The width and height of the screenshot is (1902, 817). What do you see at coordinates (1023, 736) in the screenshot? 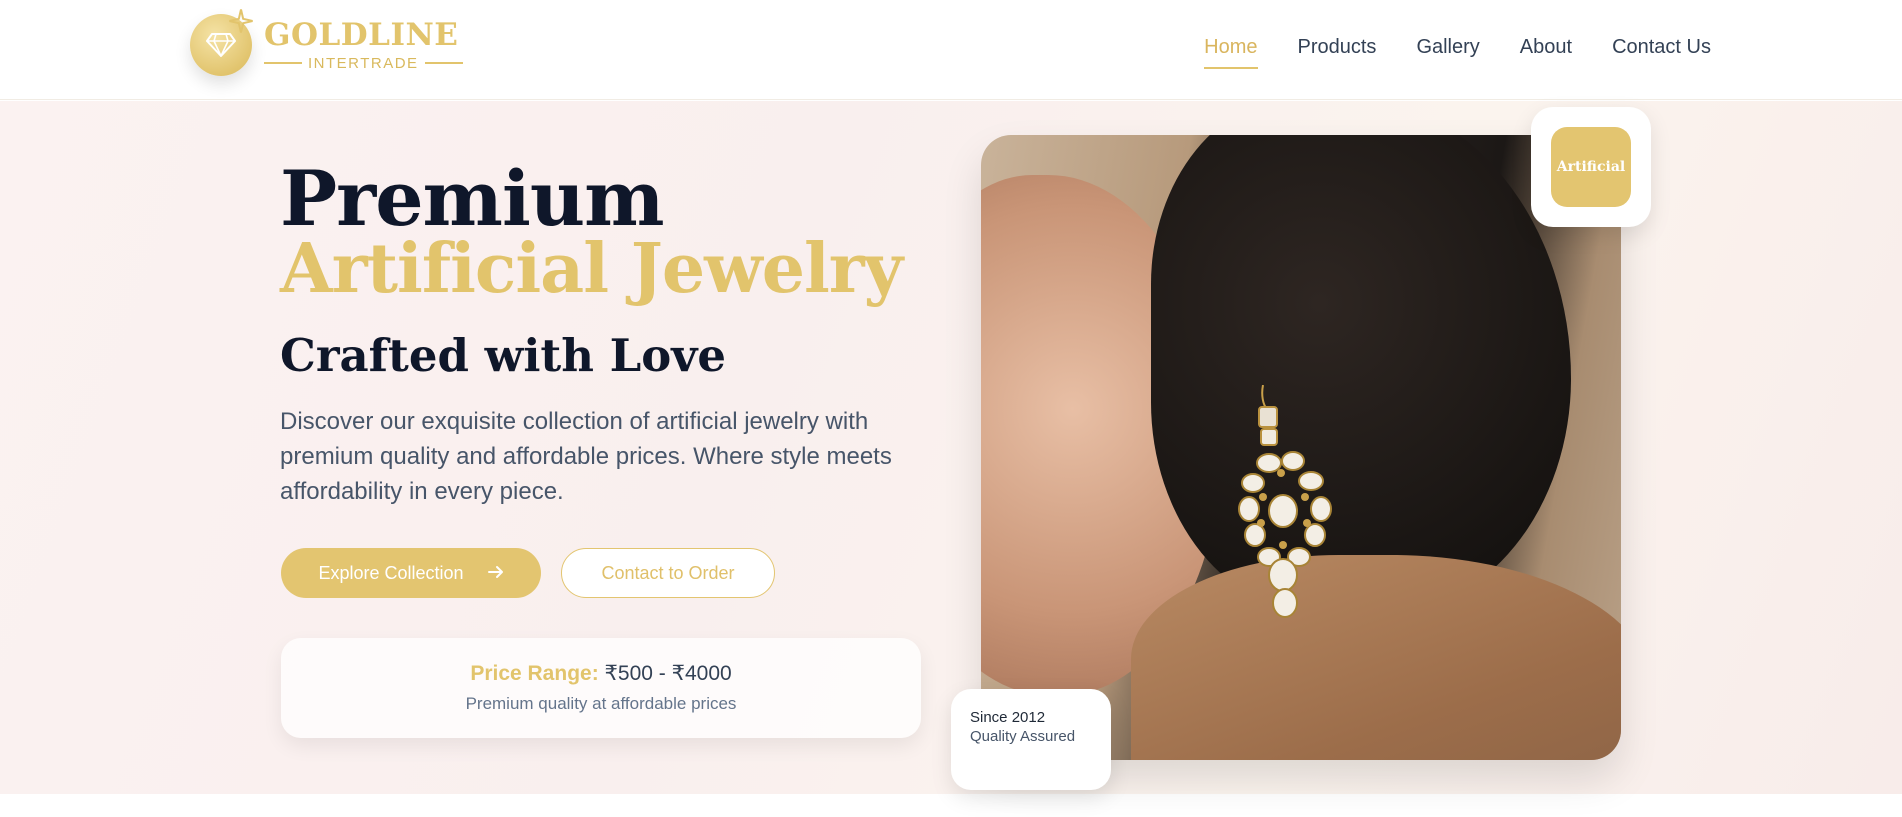
I see `quality-note: Quality Assured` at bounding box center [1023, 736].